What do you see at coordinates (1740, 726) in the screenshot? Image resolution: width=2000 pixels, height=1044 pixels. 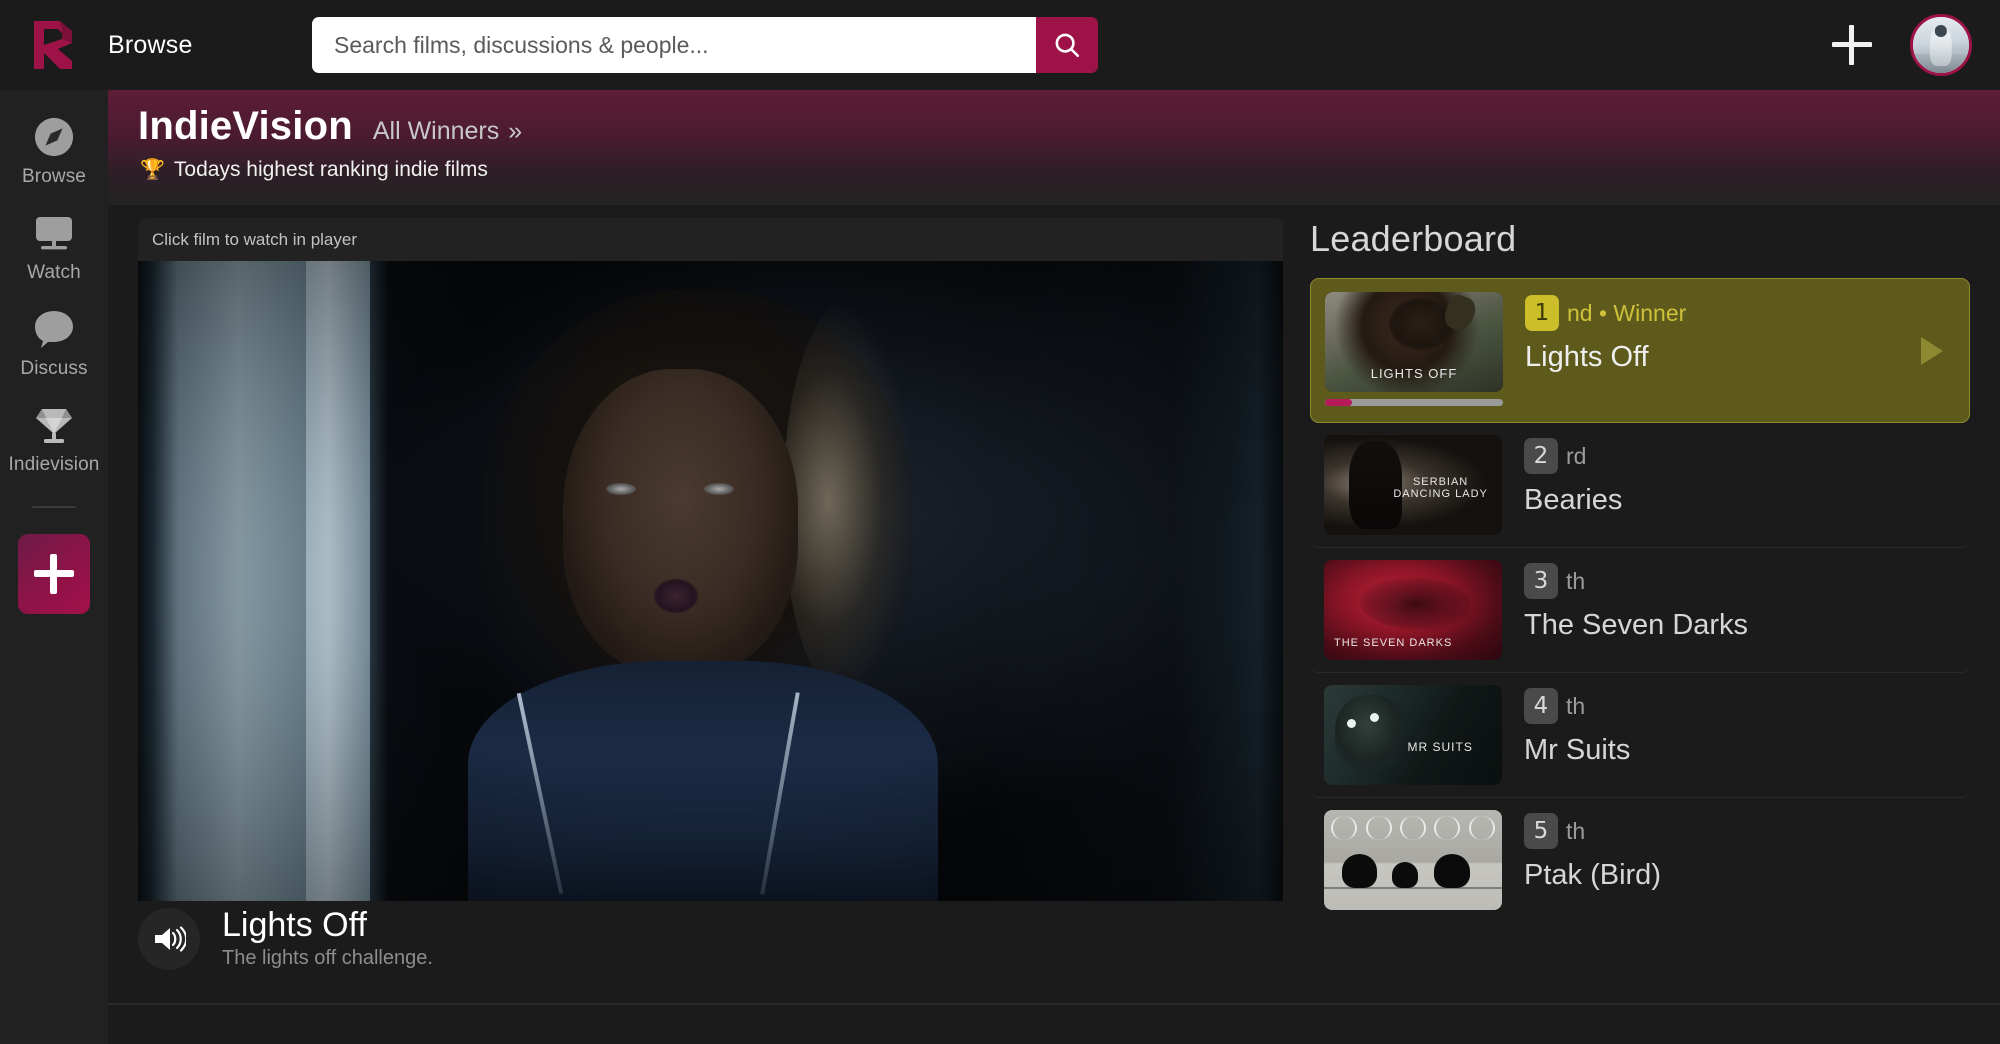 I see `leaderboard-meta-4: 4 th Mr Suits` at bounding box center [1740, 726].